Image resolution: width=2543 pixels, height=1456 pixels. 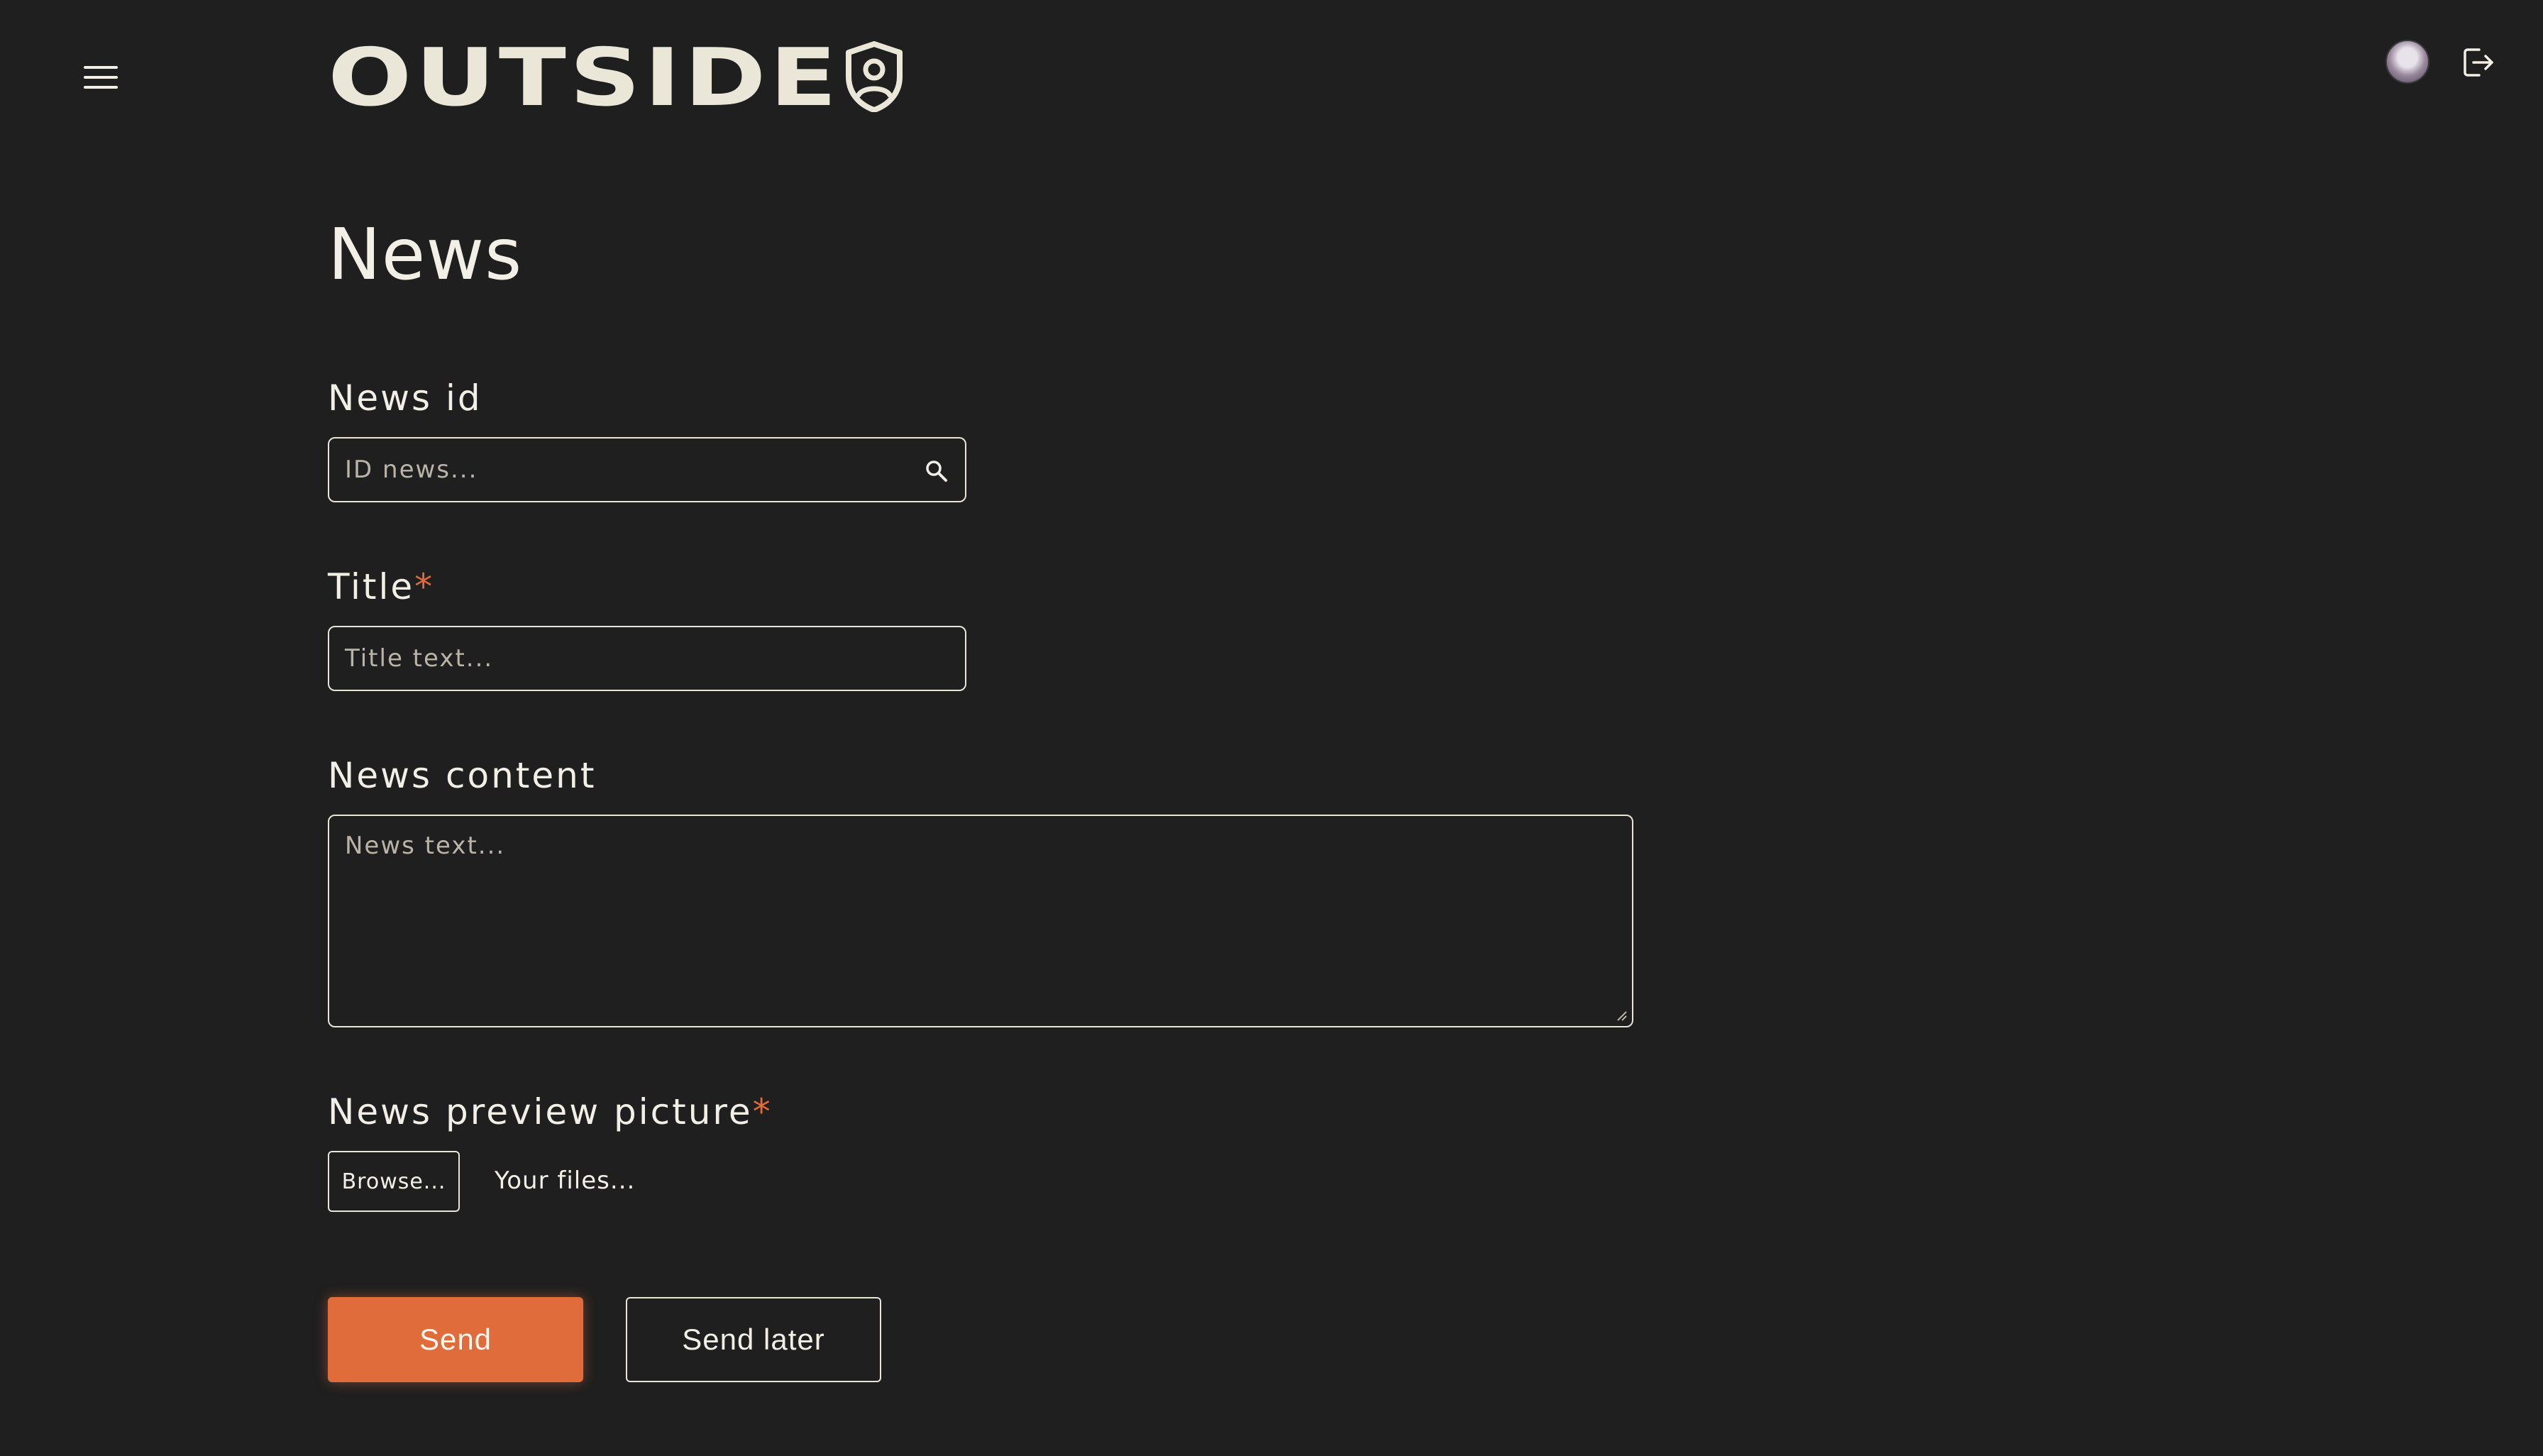 What do you see at coordinates (2407, 62) in the screenshot?
I see `user-avatar` at bounding box center [2407, 62].